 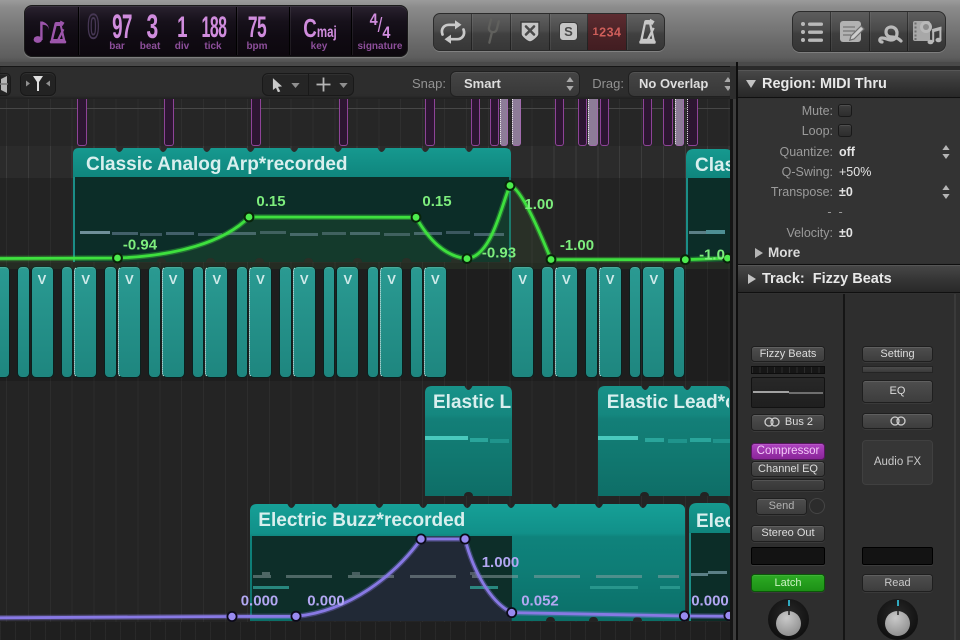 I want to click on svg-text: 1.000, so click(x=501, y=562).